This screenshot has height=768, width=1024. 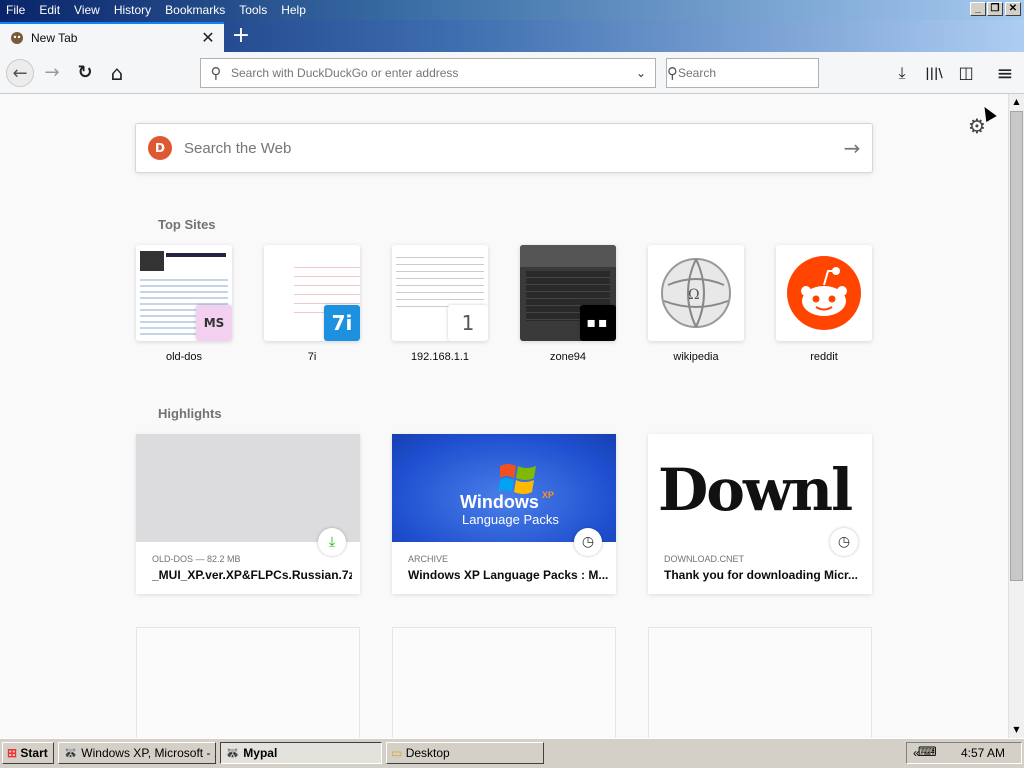 I want to click on top-site-tile: MS old-dos, so click(x=184, y=304).